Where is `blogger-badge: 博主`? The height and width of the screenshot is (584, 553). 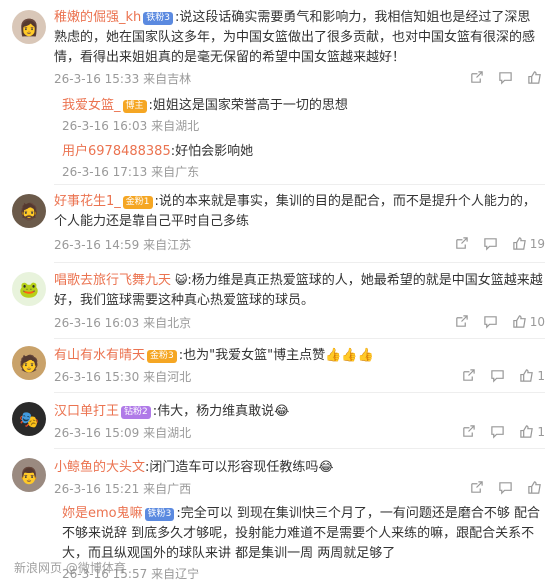
blogger-badge: 博主 is located at coordinates (134, 106).